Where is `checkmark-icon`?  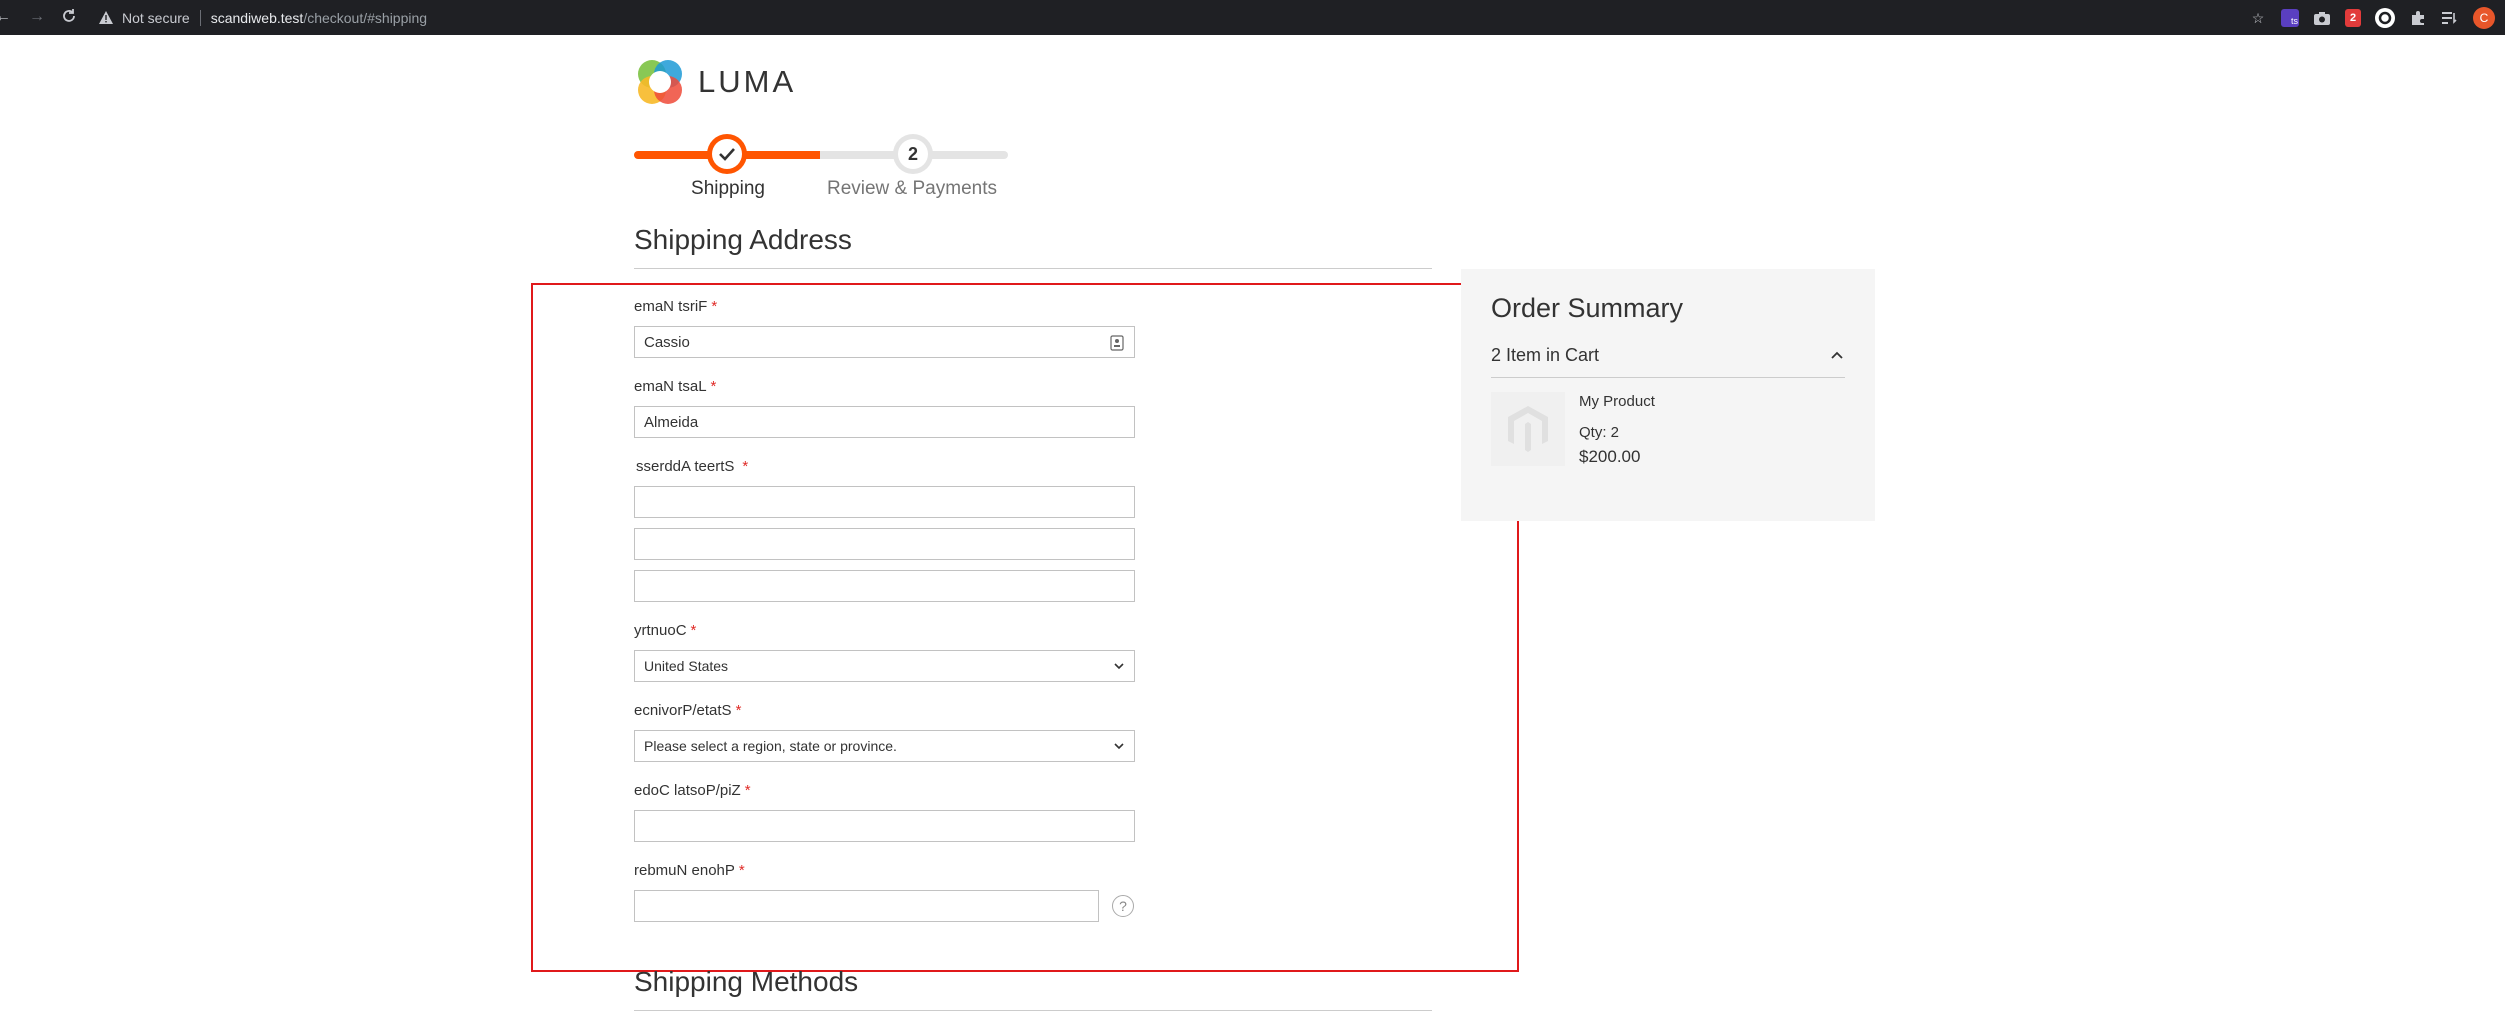 checkmark-icon is located at coordinates (727, 154).